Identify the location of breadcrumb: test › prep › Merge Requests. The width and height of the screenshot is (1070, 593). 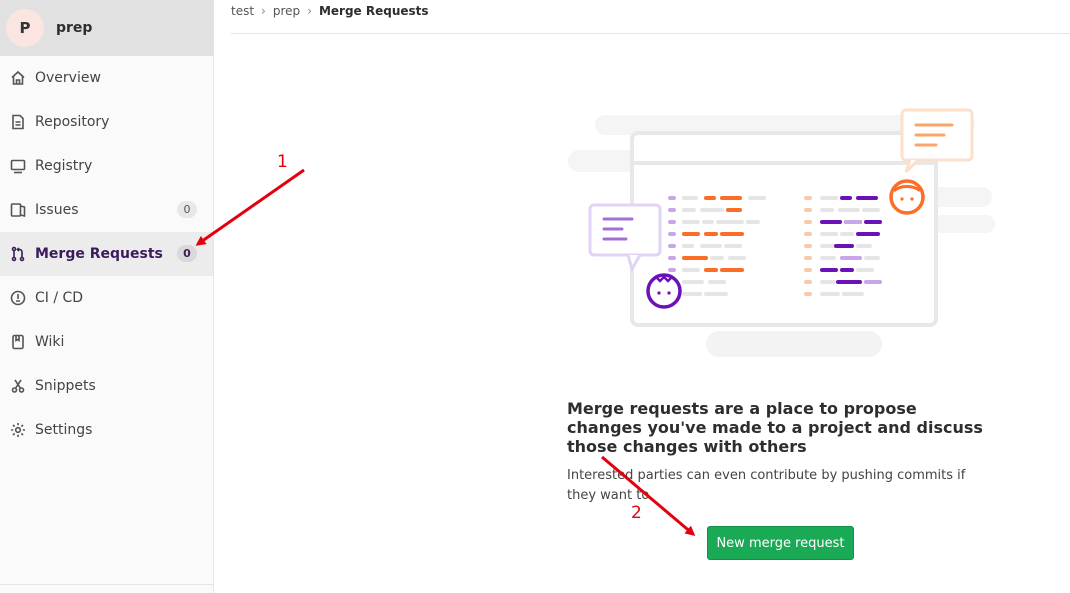
(650, 17).